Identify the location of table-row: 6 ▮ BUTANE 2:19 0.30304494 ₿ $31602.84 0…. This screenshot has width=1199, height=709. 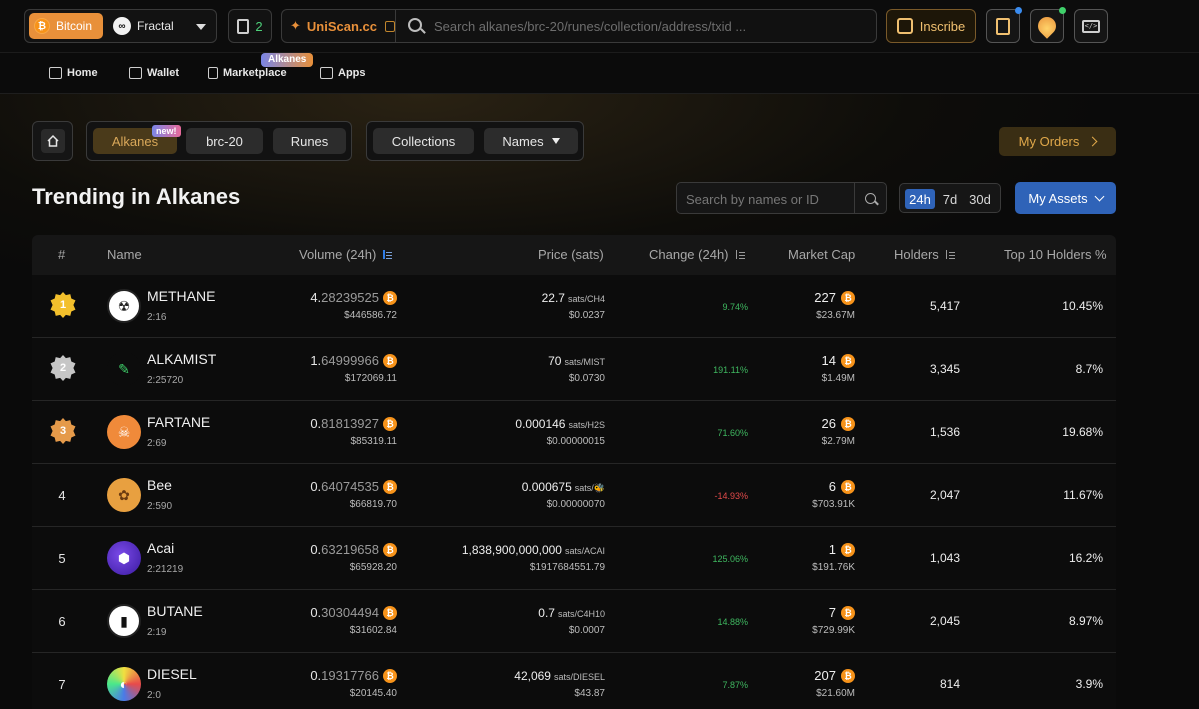
(574, 621).